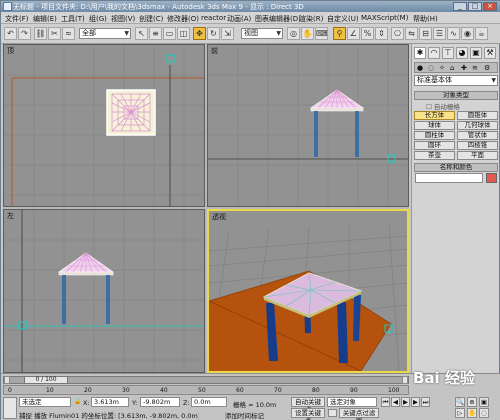 This screenshot has width=500, height=420. I want to click on key-filters-button: 关键点过滤器, so click(359, 414).